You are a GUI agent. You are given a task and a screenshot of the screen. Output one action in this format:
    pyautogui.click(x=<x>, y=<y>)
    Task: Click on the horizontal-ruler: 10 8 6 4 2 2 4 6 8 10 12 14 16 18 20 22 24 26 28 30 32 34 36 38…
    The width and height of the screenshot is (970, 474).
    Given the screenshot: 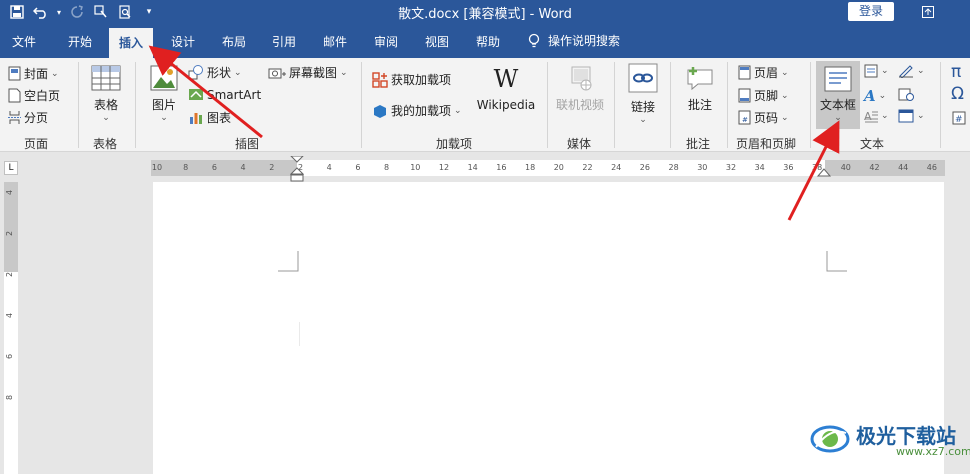 What is the action you would take?
    pyautogui.click(x=548, y=169)
    